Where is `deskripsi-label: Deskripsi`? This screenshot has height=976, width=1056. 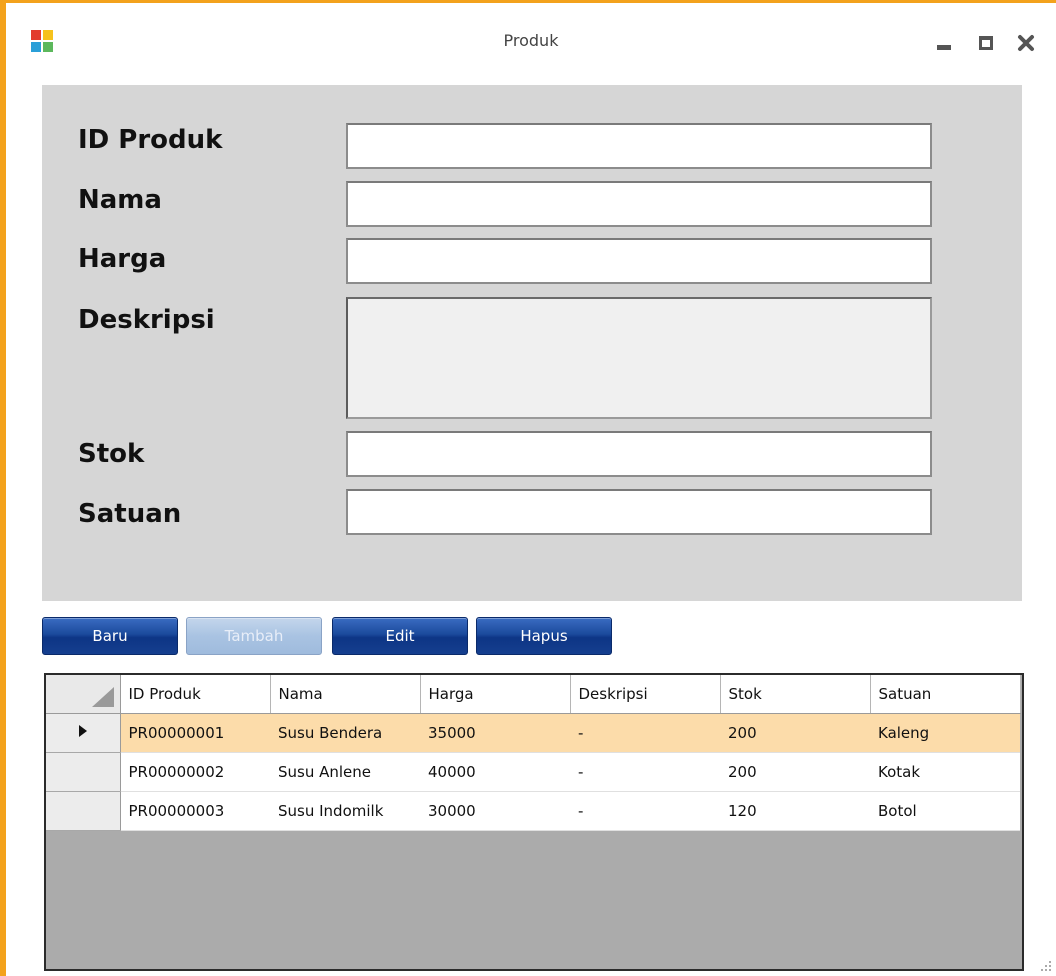
deskripsi-label: Deskripsi is located at coordinates (146, 320).